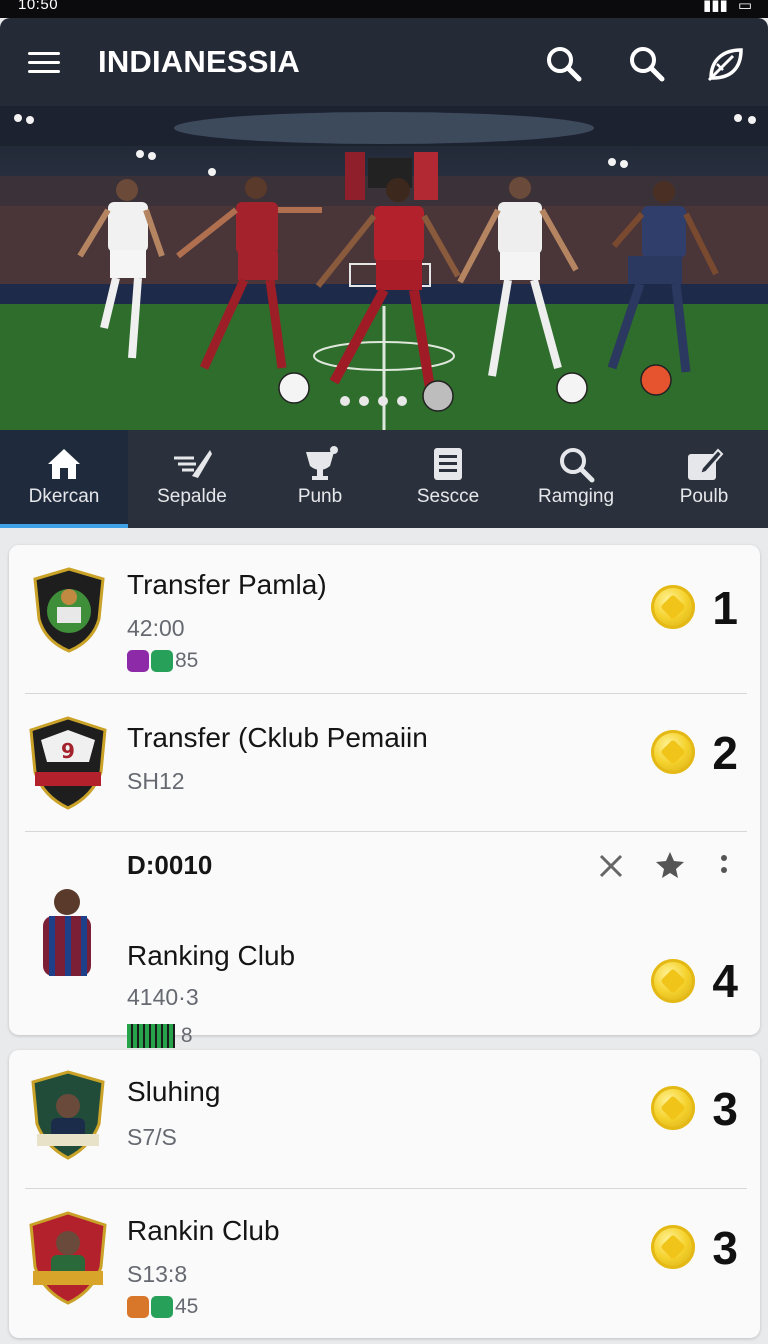 This screenshot has height=1344, width=768. What do you see at coordinates (68, 751) in the screenshot?
I see `svg-text: 9` at bounding box center [68, 751].